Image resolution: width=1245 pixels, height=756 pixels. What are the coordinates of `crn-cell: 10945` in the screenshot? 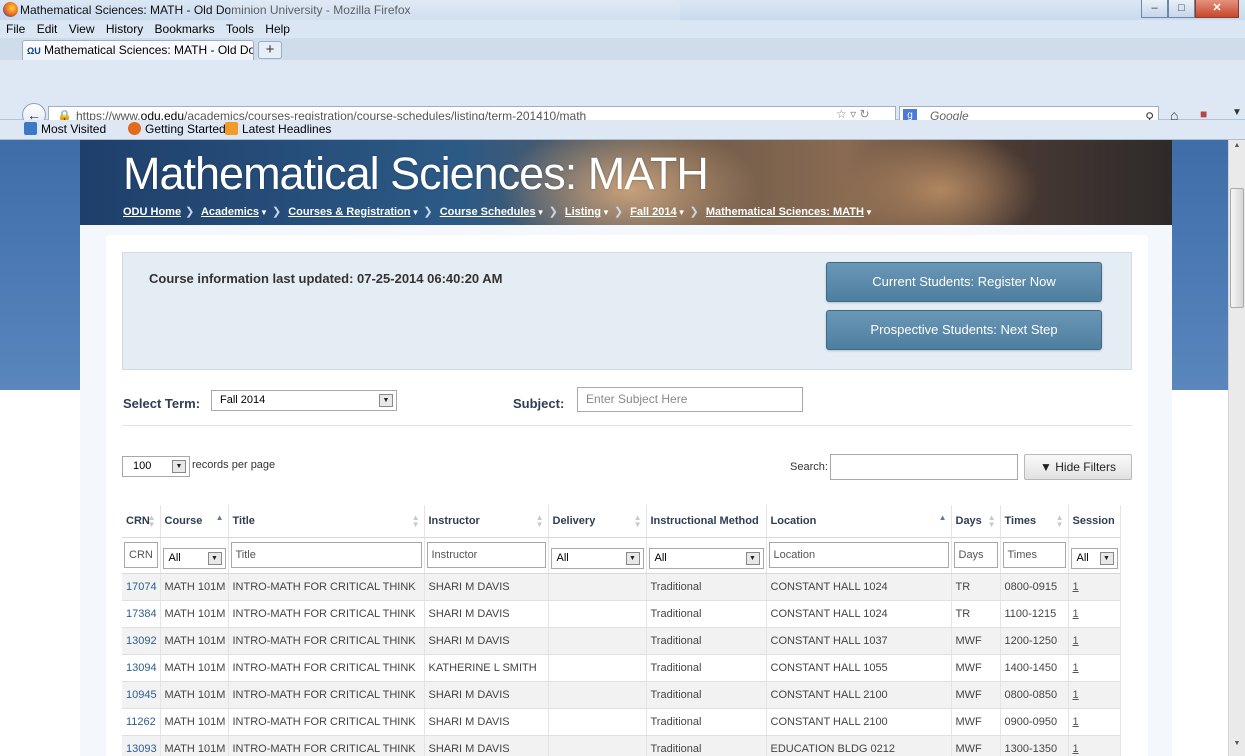 It's located at (141, 695).